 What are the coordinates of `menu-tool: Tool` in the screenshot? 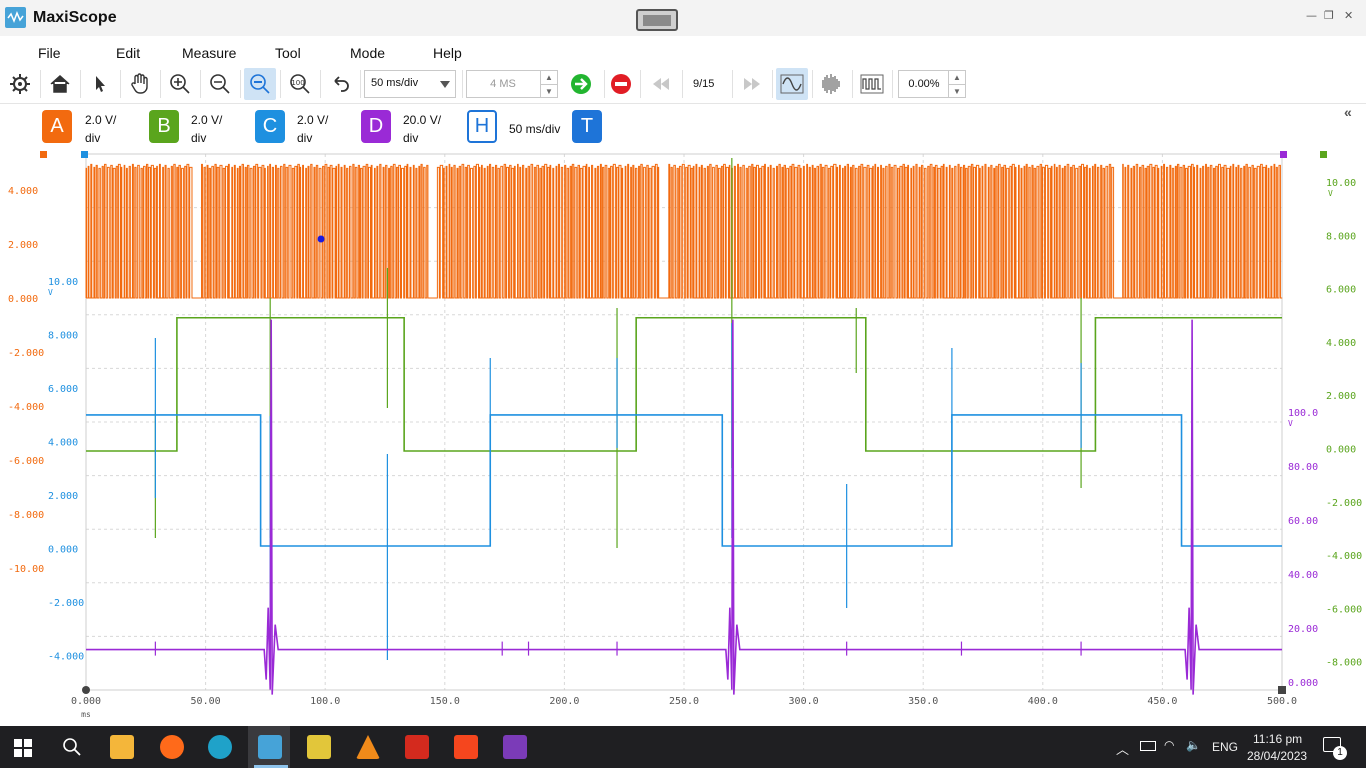 It's located at (288, 53).